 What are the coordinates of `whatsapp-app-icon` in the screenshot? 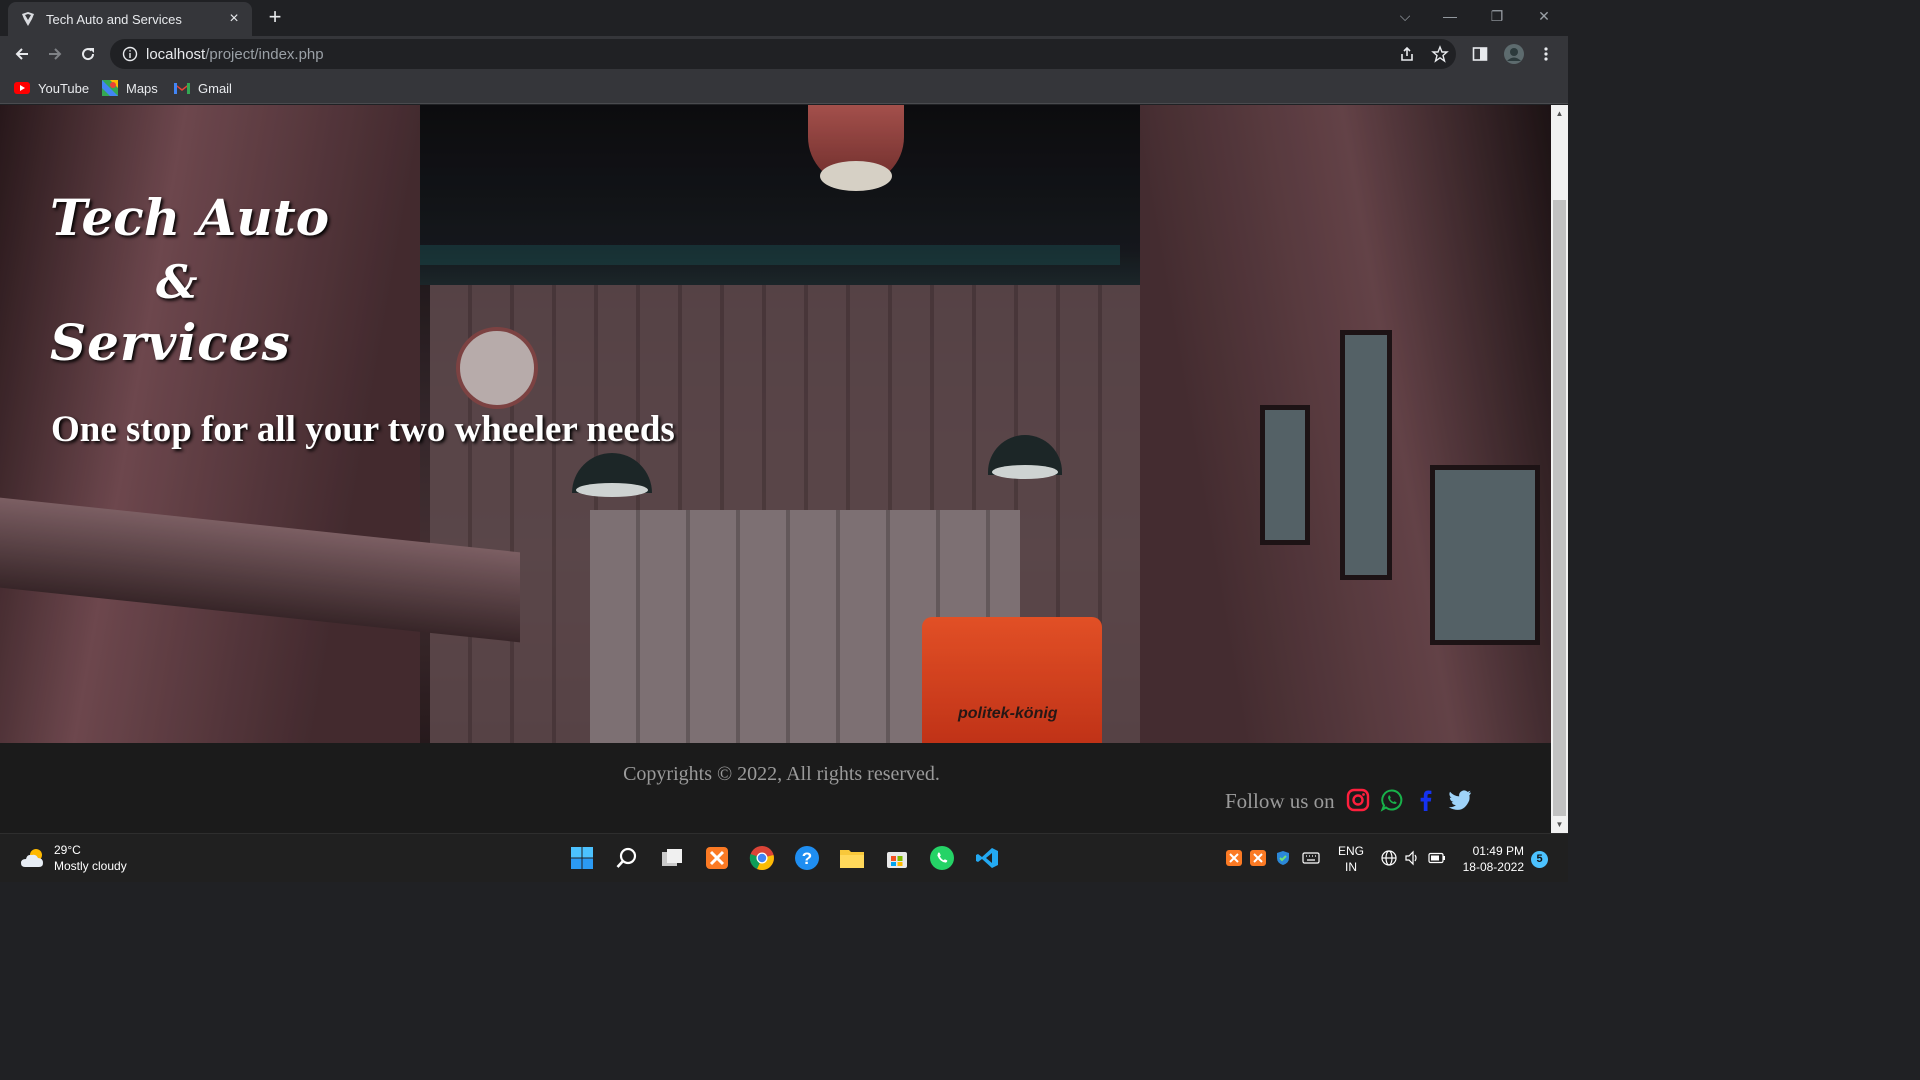 It's located at (942, 858).